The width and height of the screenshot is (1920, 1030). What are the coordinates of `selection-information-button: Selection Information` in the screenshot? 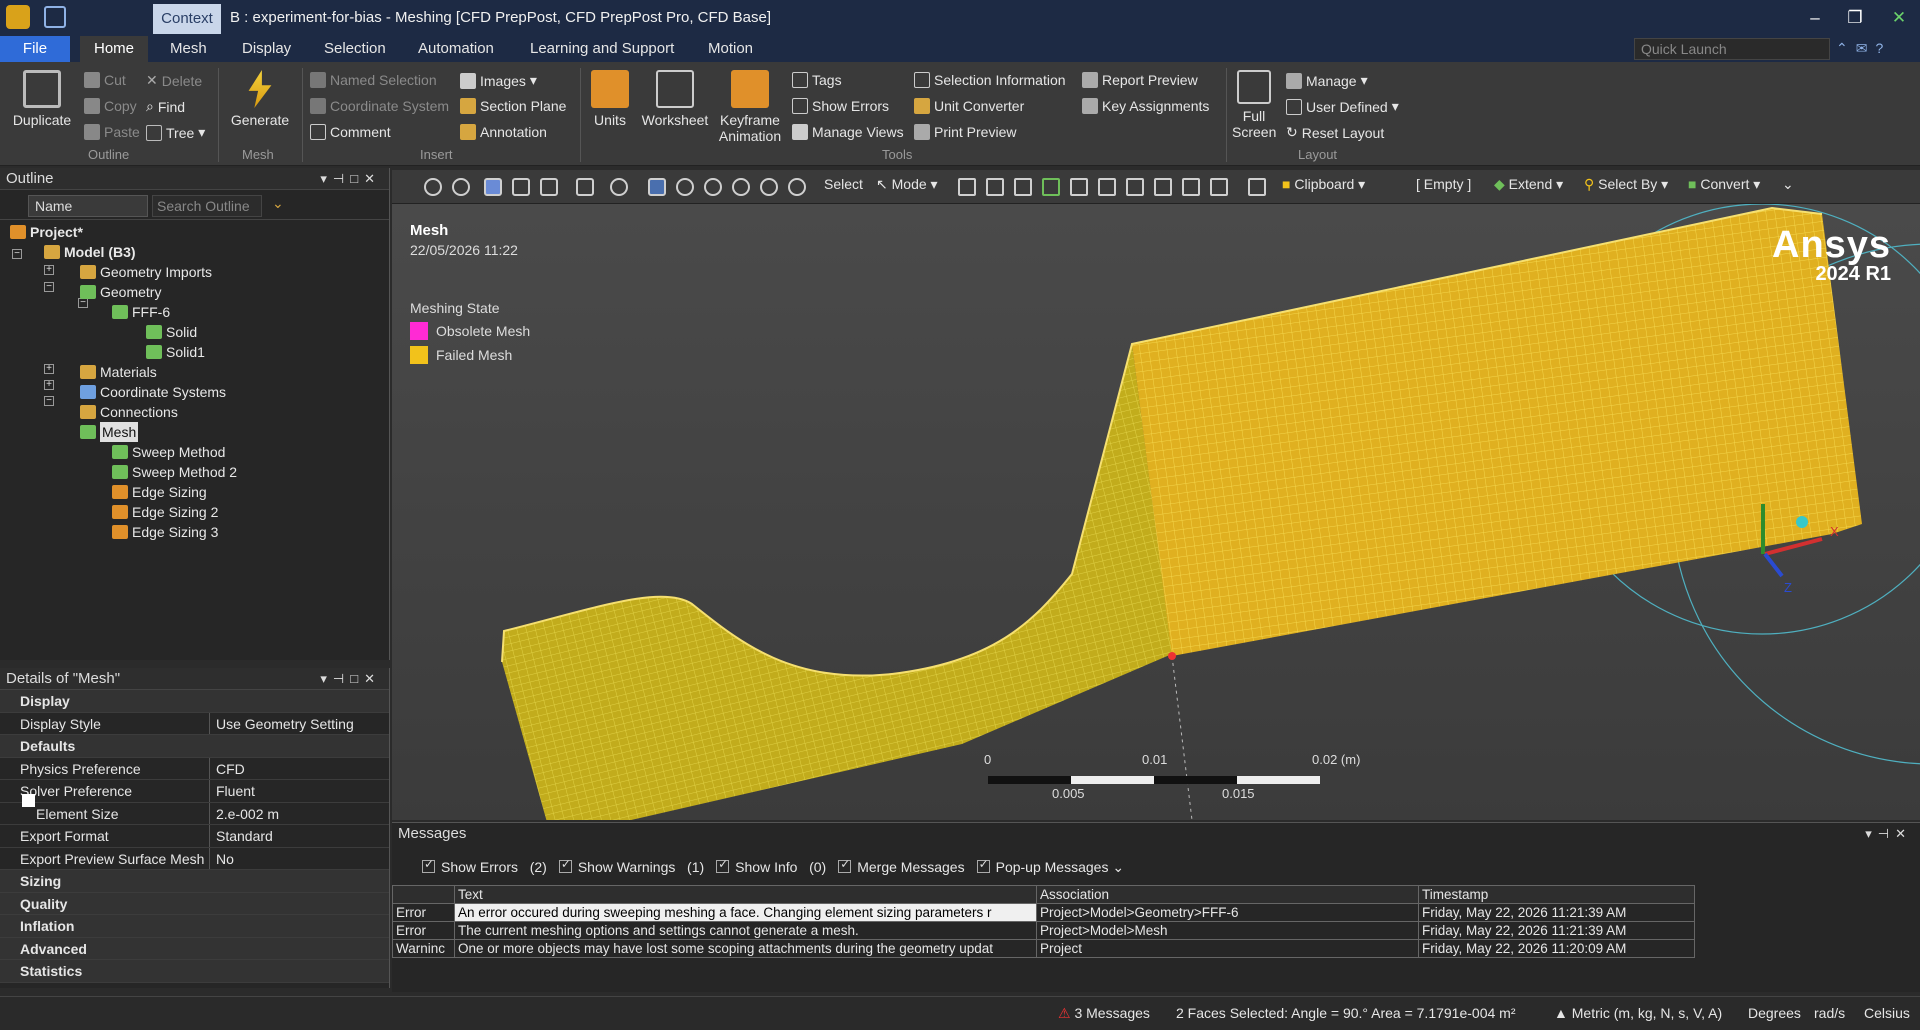 It's located at (990, 80).